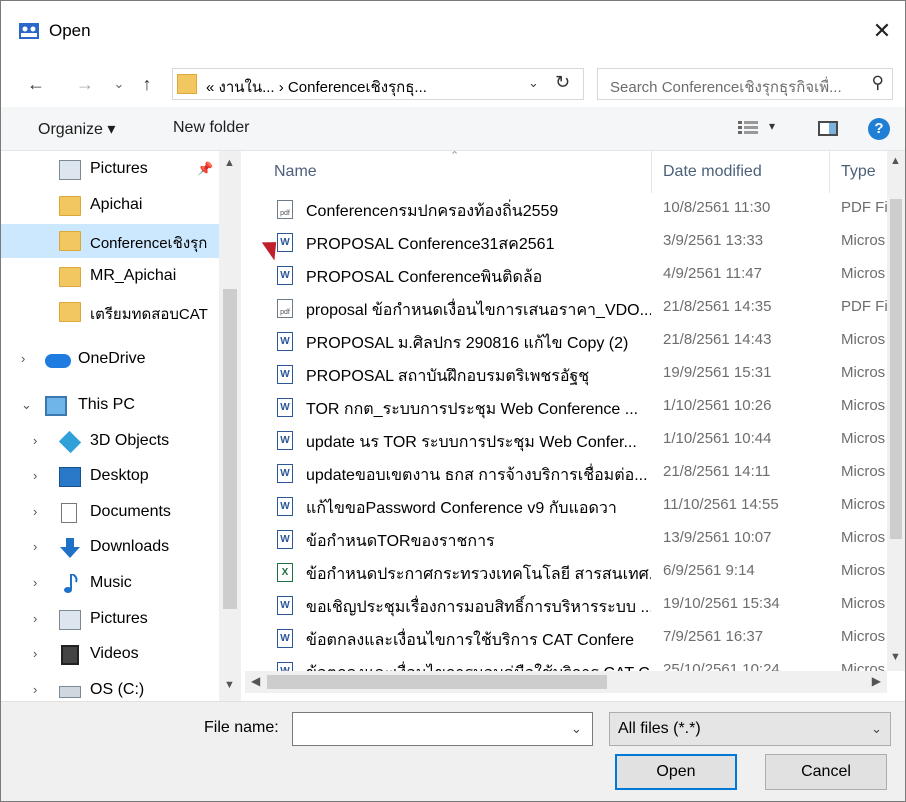 The image size is (906, 802). I want to click on sidebar-item-pictures-quick: Pictures 📌, so click(111, 170).